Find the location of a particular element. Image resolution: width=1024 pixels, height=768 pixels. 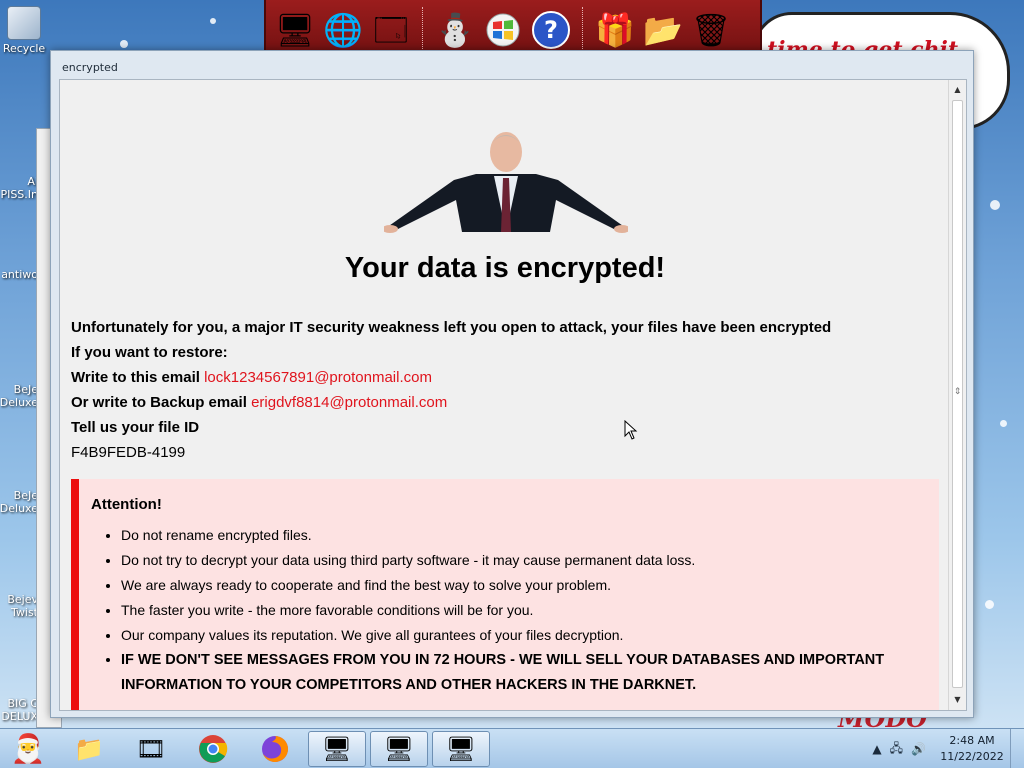

recycle-bin-icon: 🗑 is located at coordinates (711, 30).